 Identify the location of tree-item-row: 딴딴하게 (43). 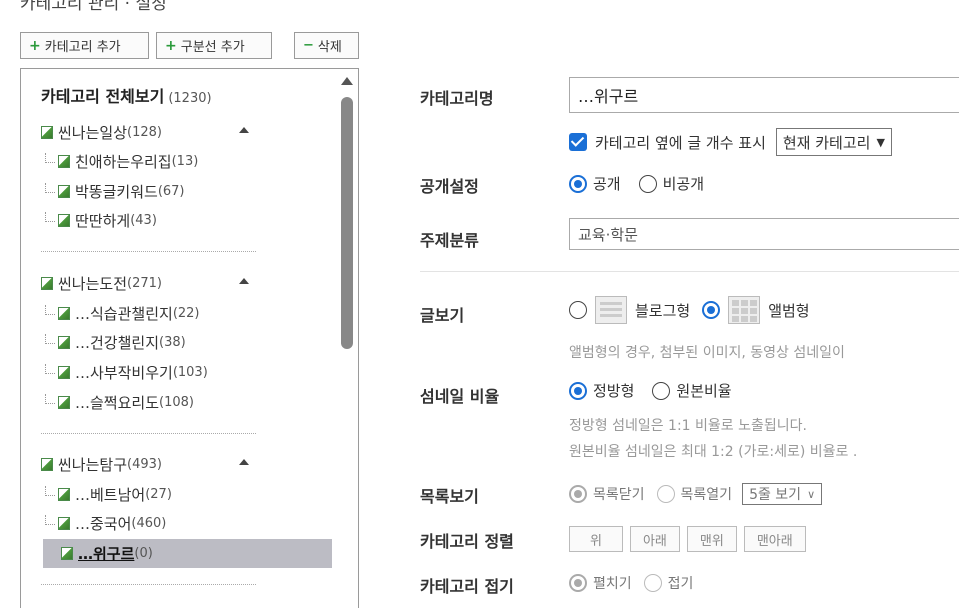
(99, 220).